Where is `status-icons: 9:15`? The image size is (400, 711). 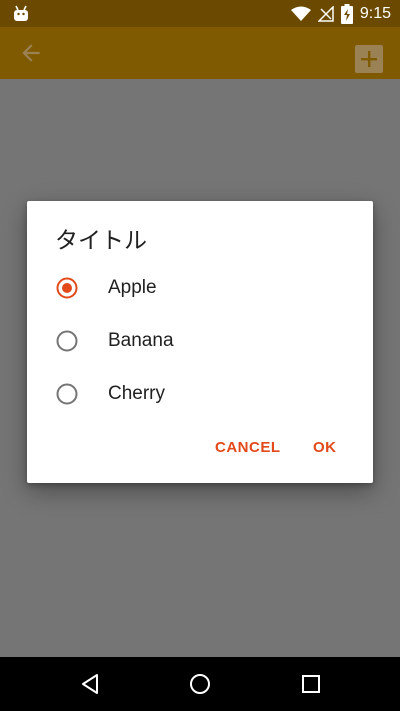
status-icons: 9:15 is located at coordinates (340, 14).